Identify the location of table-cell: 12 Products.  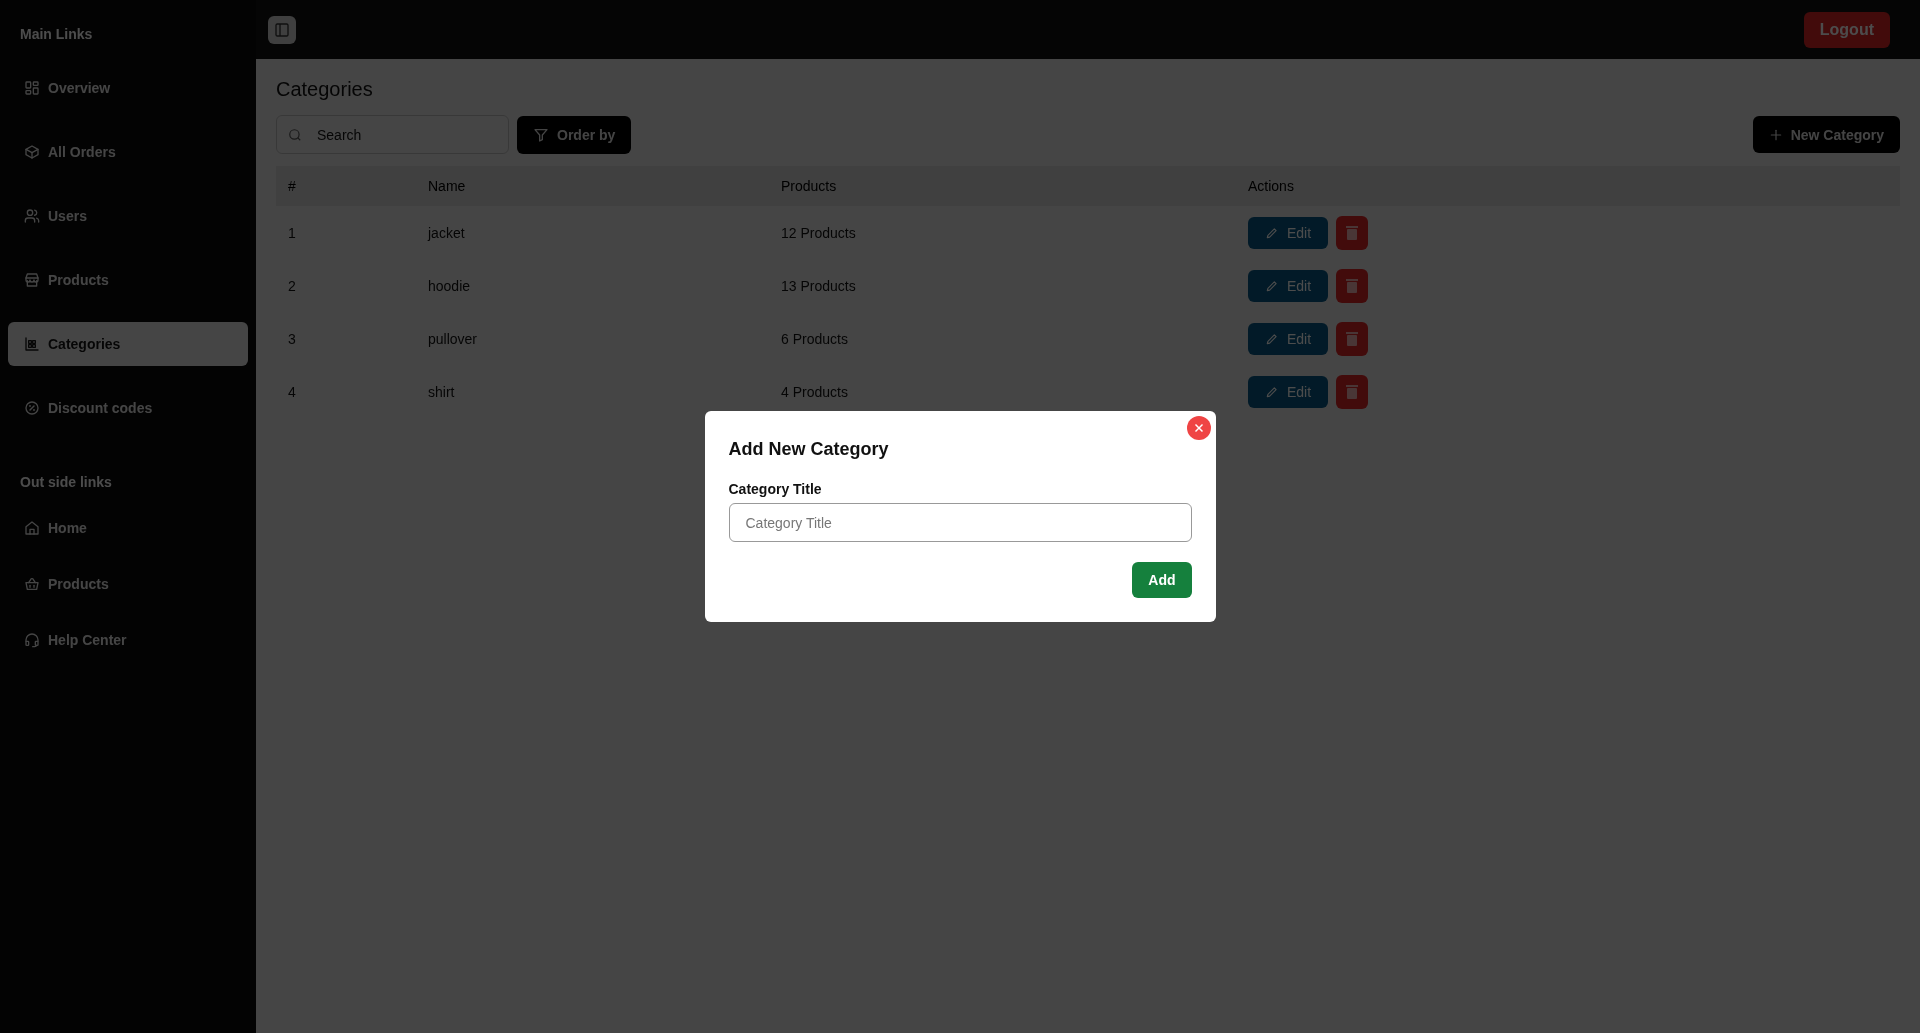
(818, 232).